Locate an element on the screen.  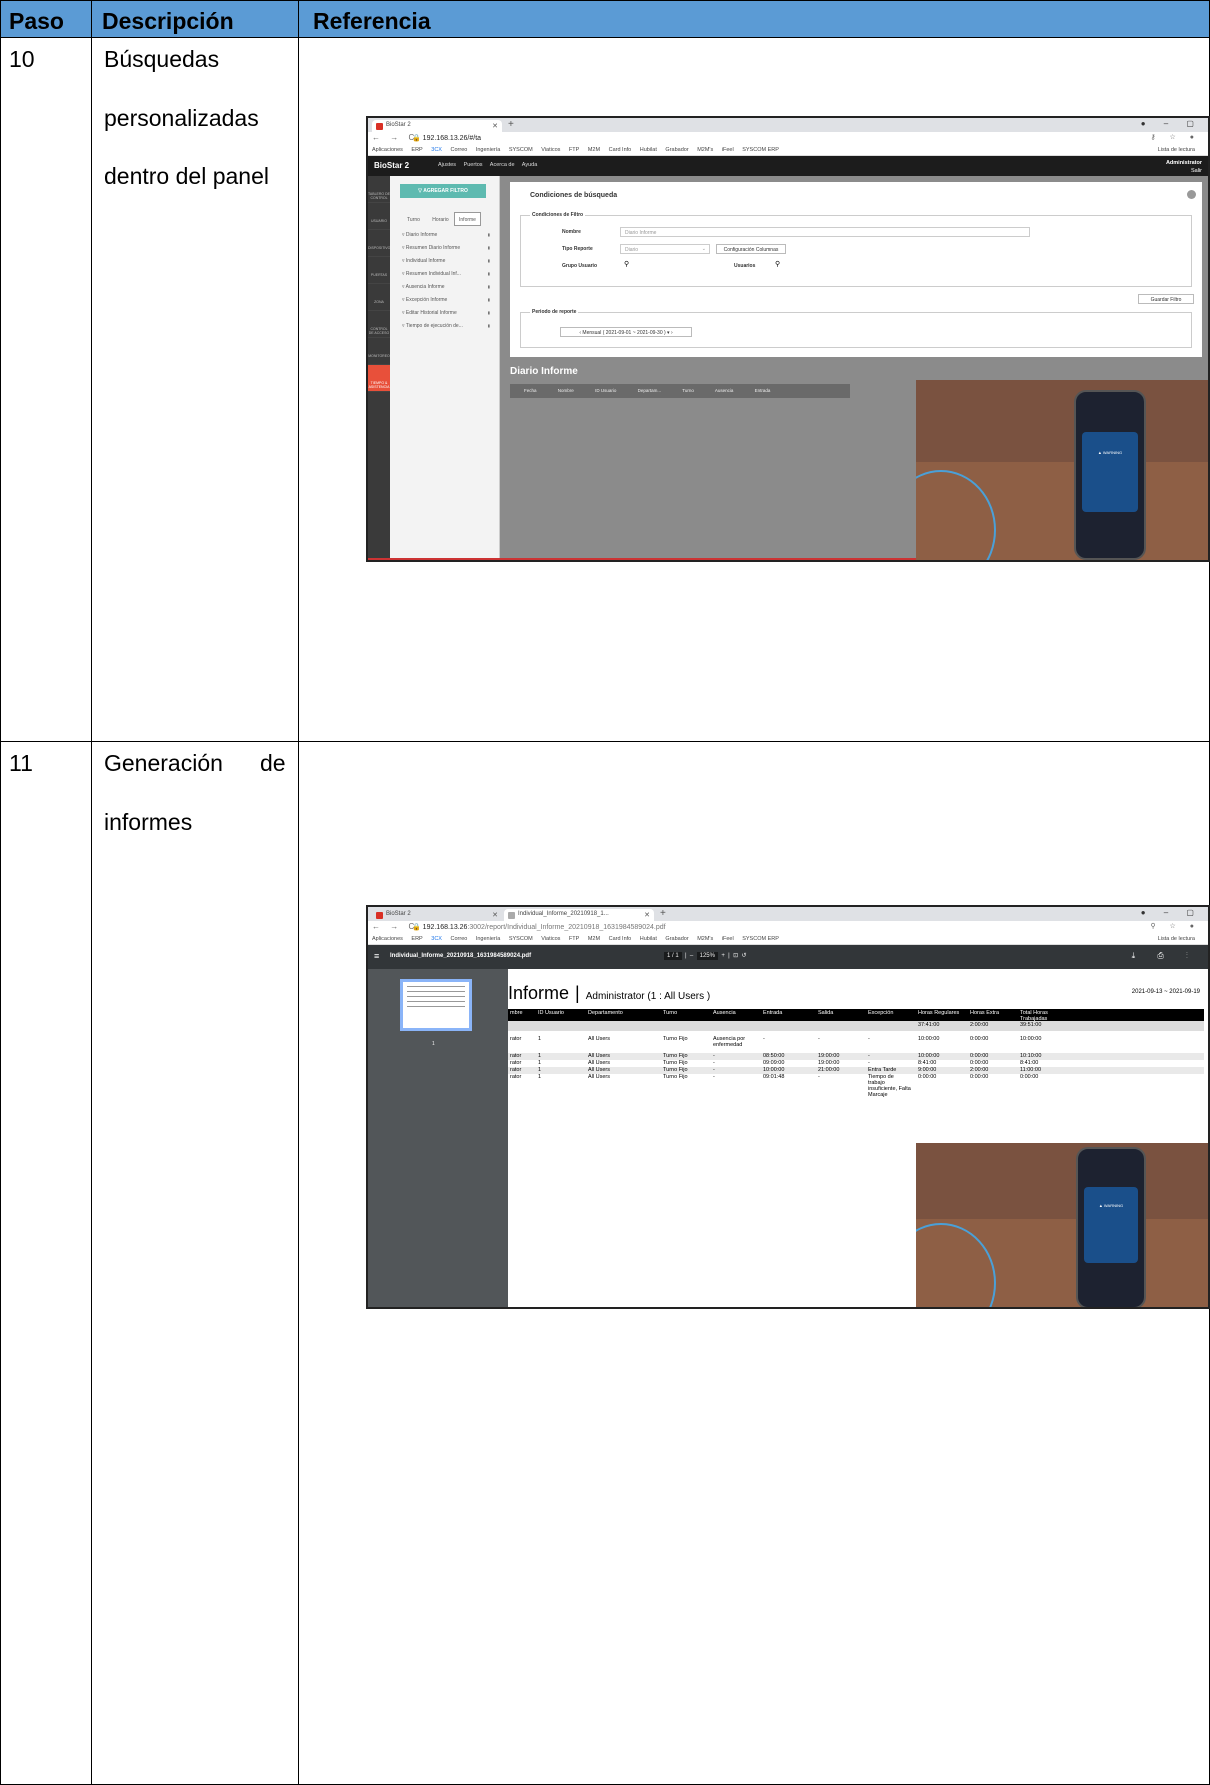
column-header: ID Usuario is located at coordinates (605, 390).